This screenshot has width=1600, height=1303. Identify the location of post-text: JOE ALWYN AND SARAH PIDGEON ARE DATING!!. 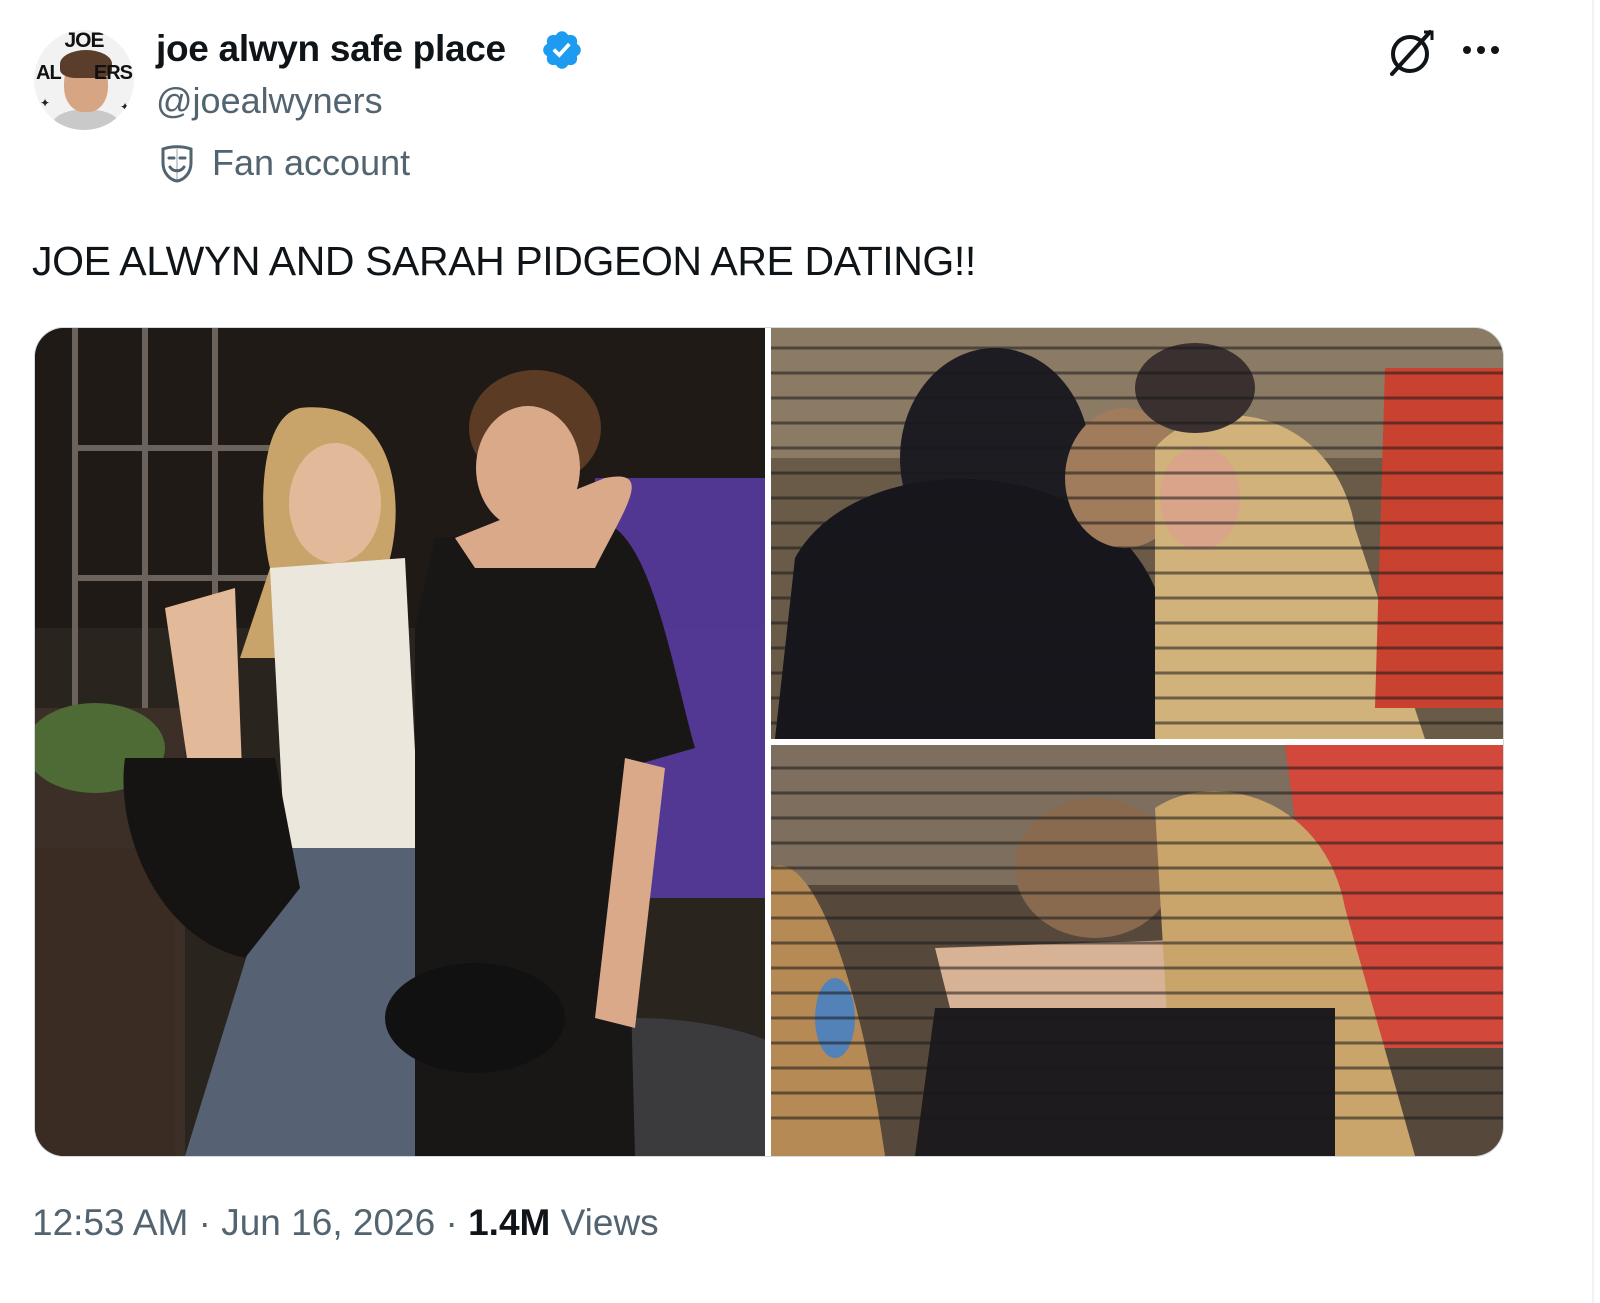
(504, 261).